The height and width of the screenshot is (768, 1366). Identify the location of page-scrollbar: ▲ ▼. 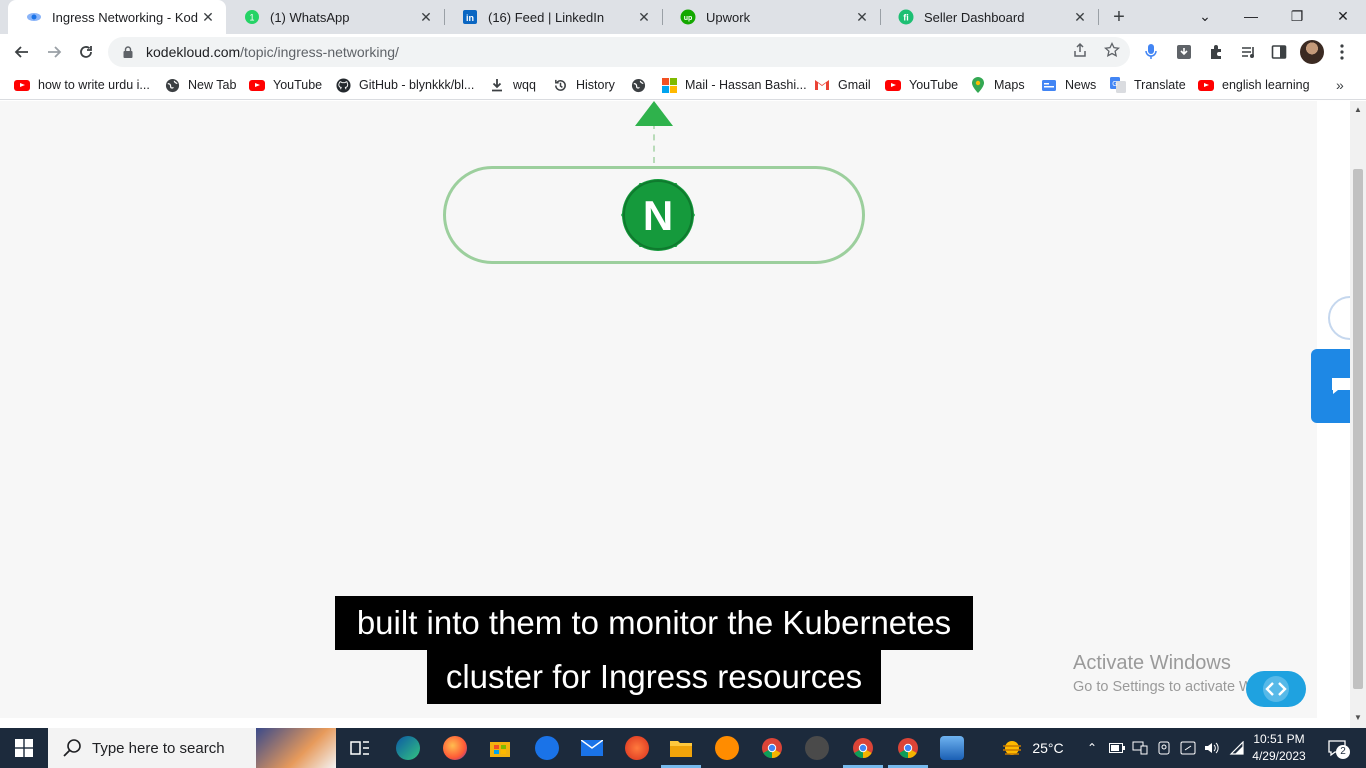
(1358, 414).